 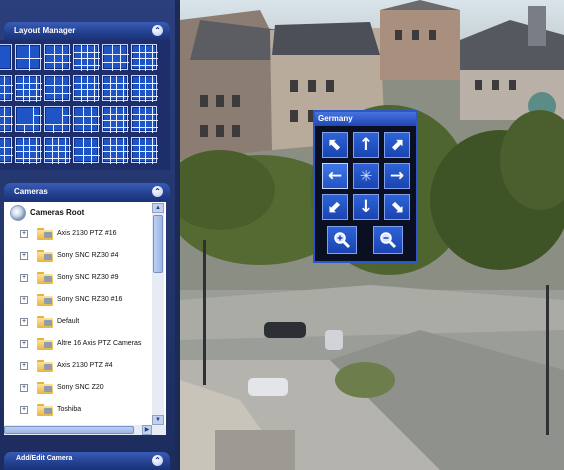 I want to click on layout-tile-2x2, so click(x=28, y=57).